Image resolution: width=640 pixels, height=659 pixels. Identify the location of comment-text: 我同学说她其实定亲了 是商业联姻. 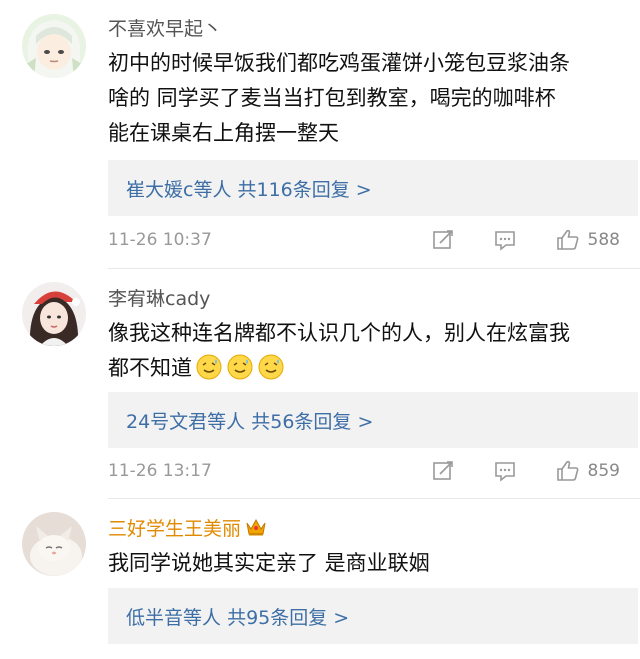
(269, 563).